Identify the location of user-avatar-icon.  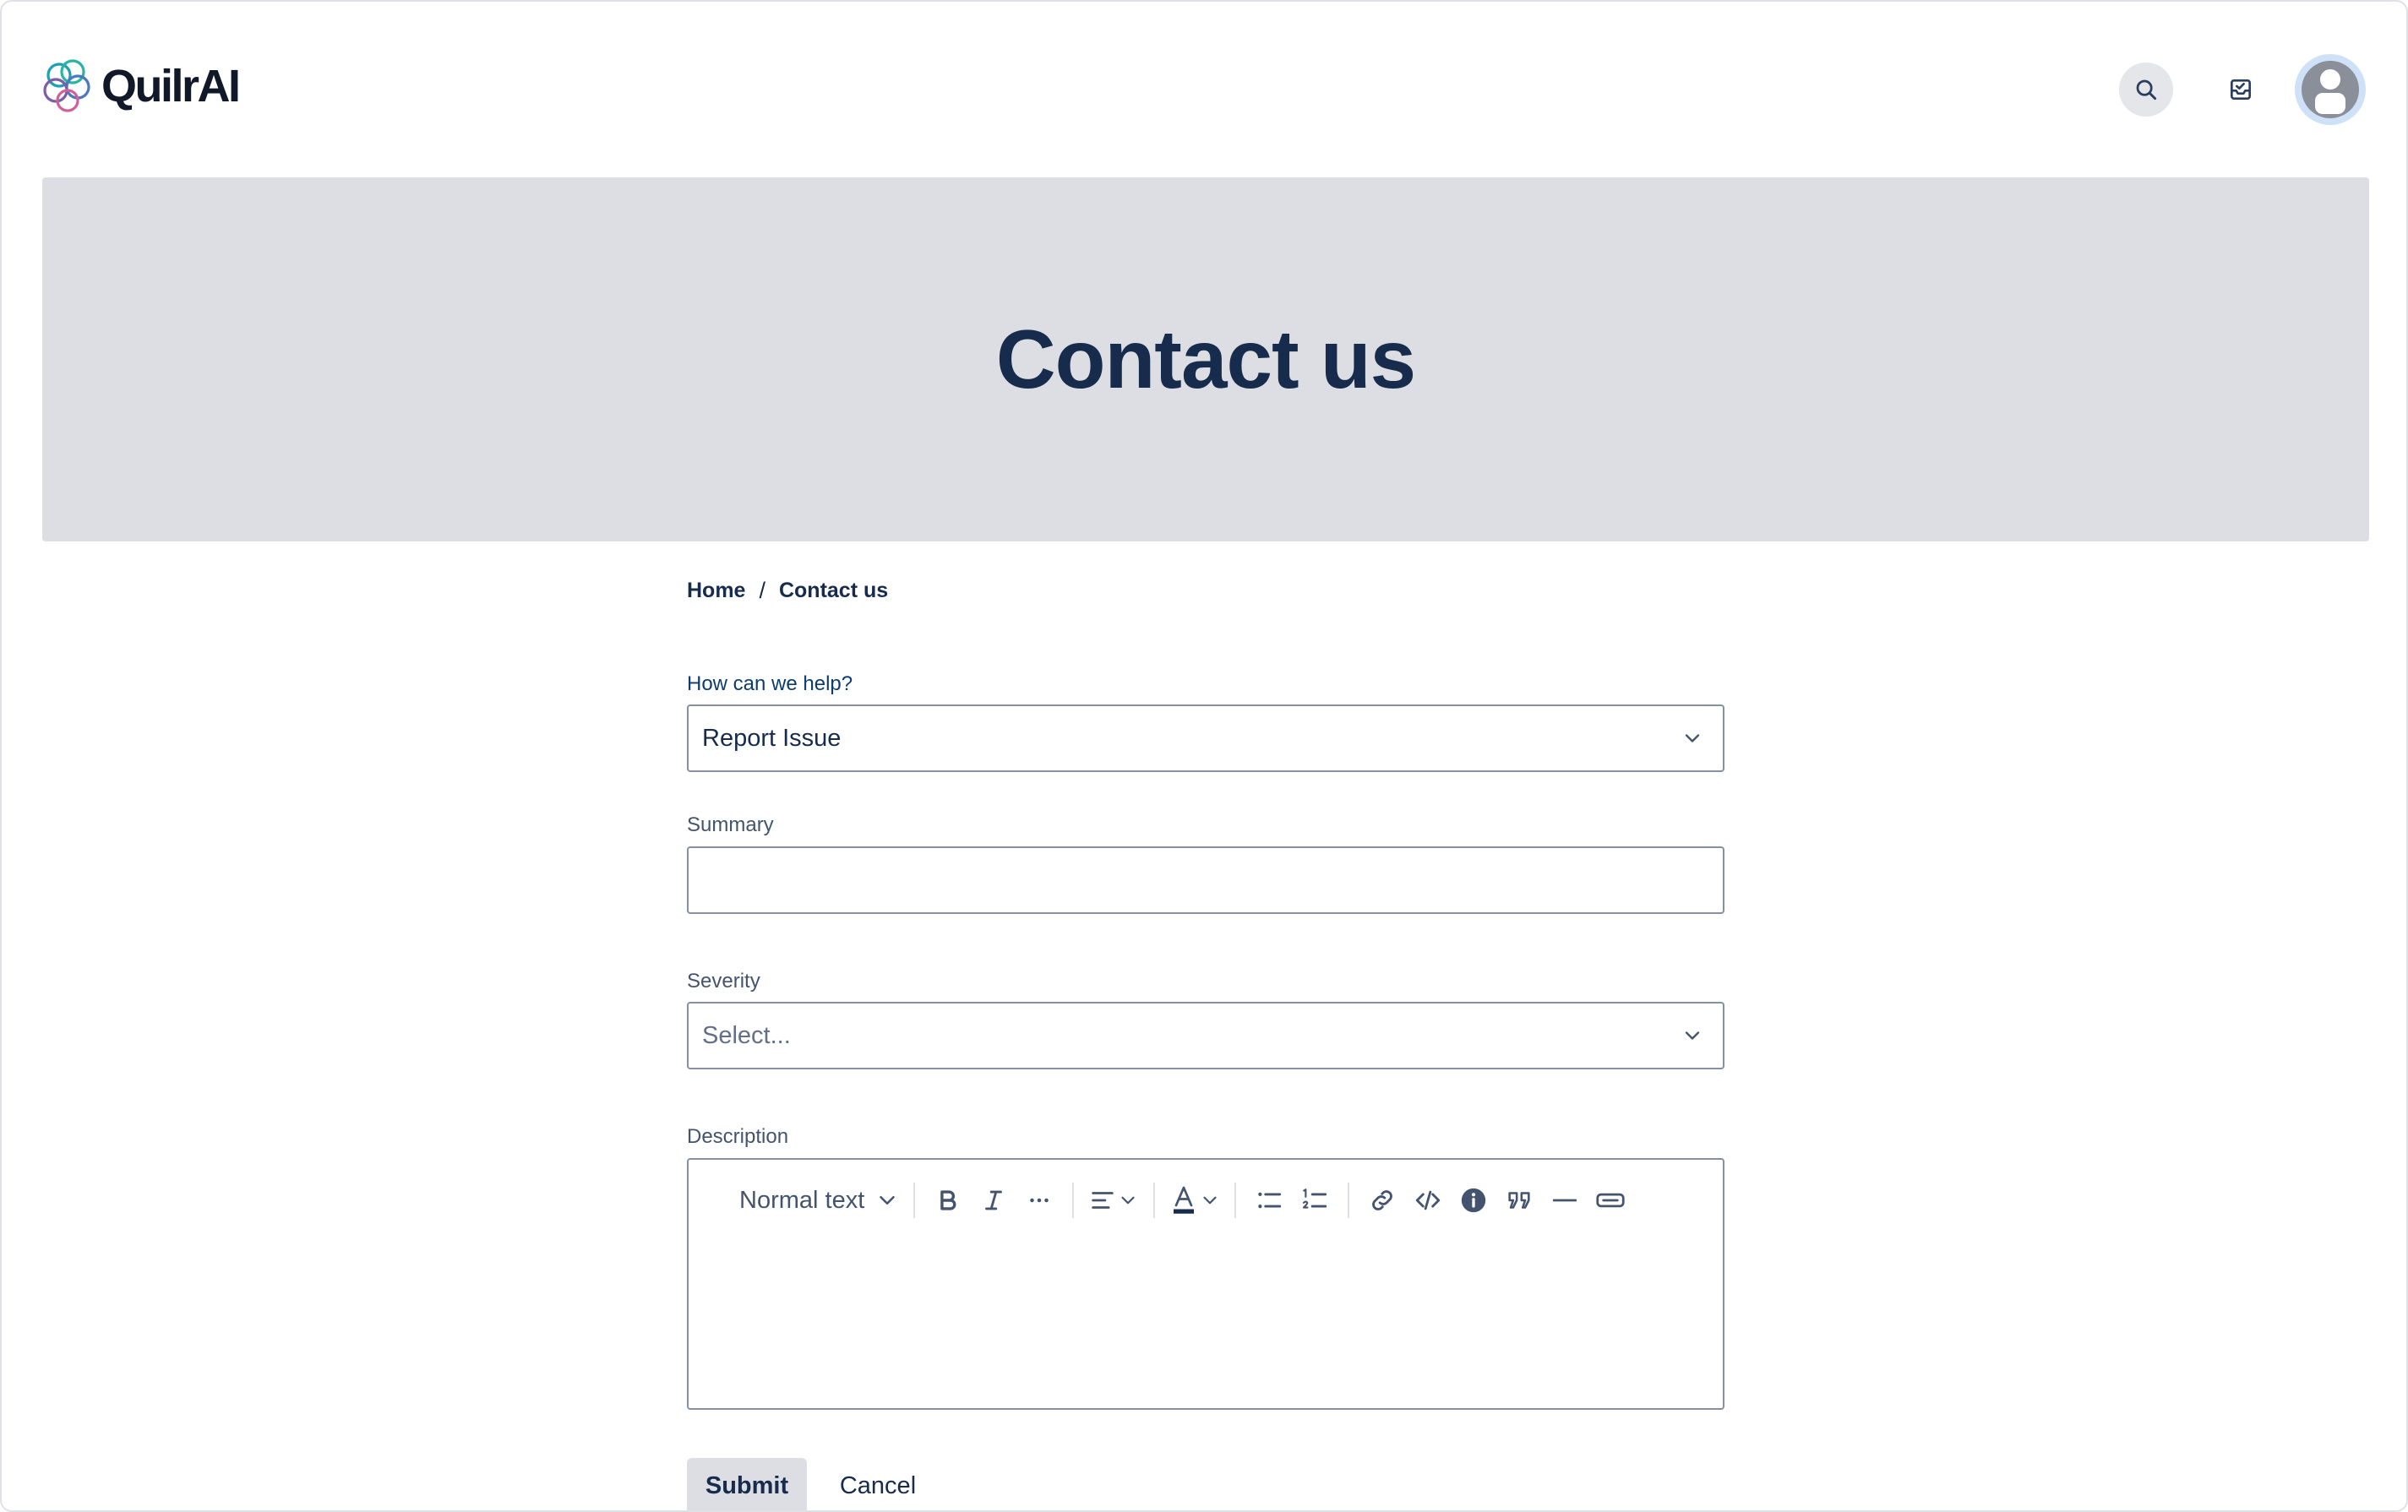
(2330, 92).